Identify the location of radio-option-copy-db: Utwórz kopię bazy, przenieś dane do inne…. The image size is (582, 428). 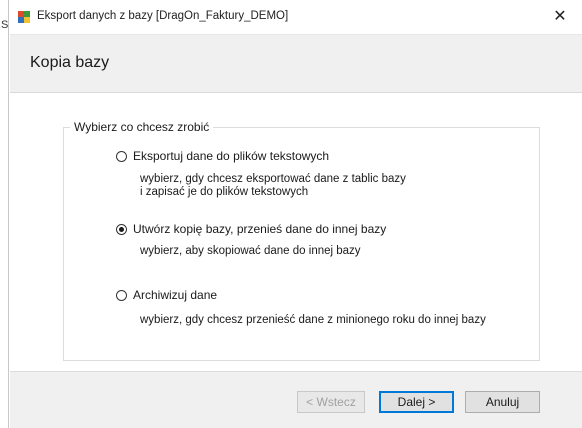
(251, 229).